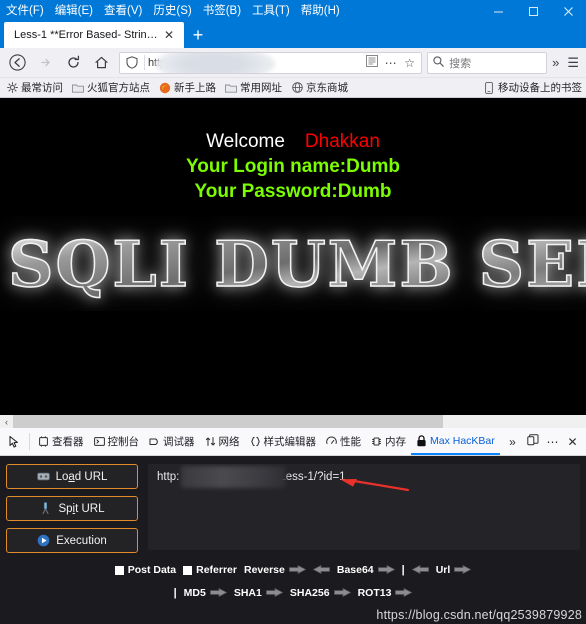  Describe the element at coordinates (573, 63) in the screenshot. I see `app-menu-button: ☰` at that location.